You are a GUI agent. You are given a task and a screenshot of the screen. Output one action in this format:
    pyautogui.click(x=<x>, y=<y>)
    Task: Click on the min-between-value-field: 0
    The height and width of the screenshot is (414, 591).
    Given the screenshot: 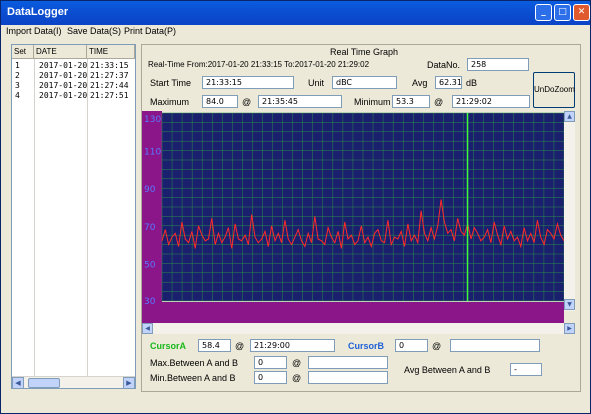 What is the action you would take?
    pyautogui.click(x=270, y=377)
    